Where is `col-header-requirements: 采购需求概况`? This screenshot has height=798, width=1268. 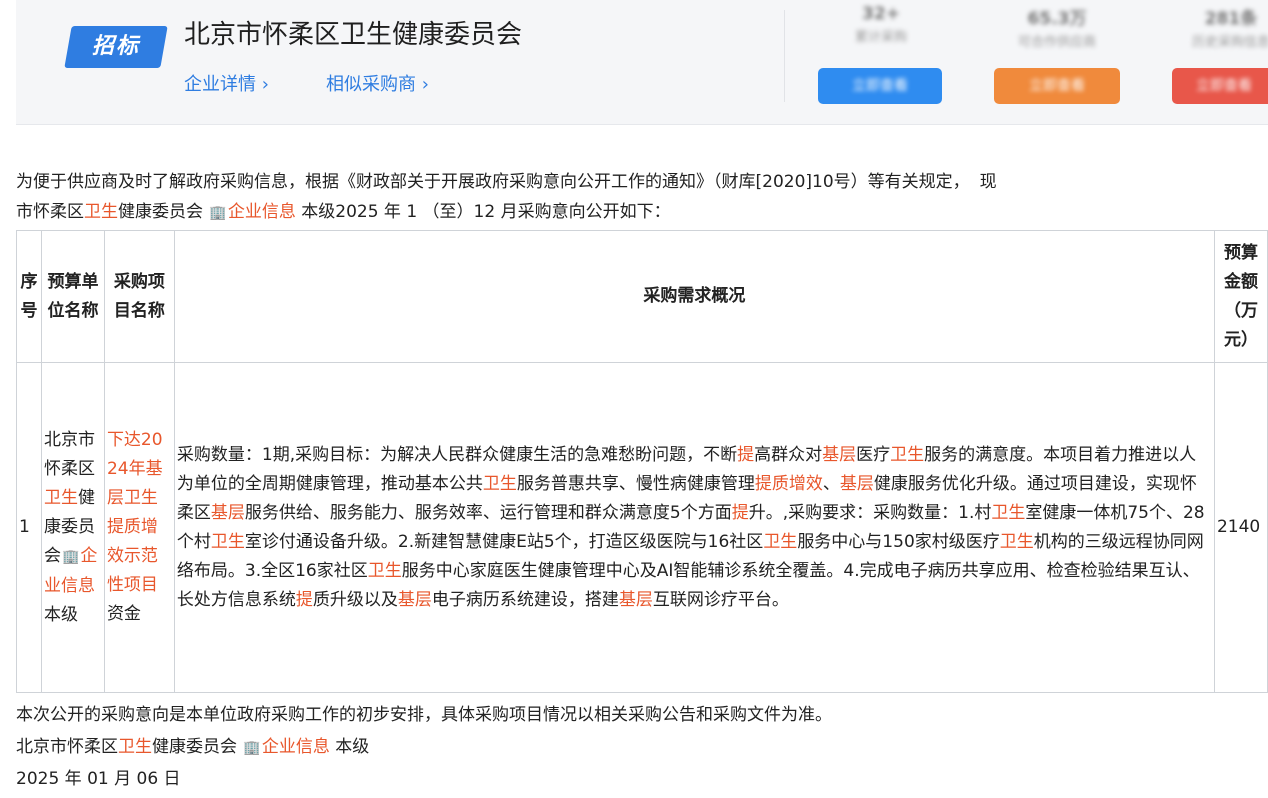 col-header-requirements: 采购需求概况 is located at coordinates (694, 296).